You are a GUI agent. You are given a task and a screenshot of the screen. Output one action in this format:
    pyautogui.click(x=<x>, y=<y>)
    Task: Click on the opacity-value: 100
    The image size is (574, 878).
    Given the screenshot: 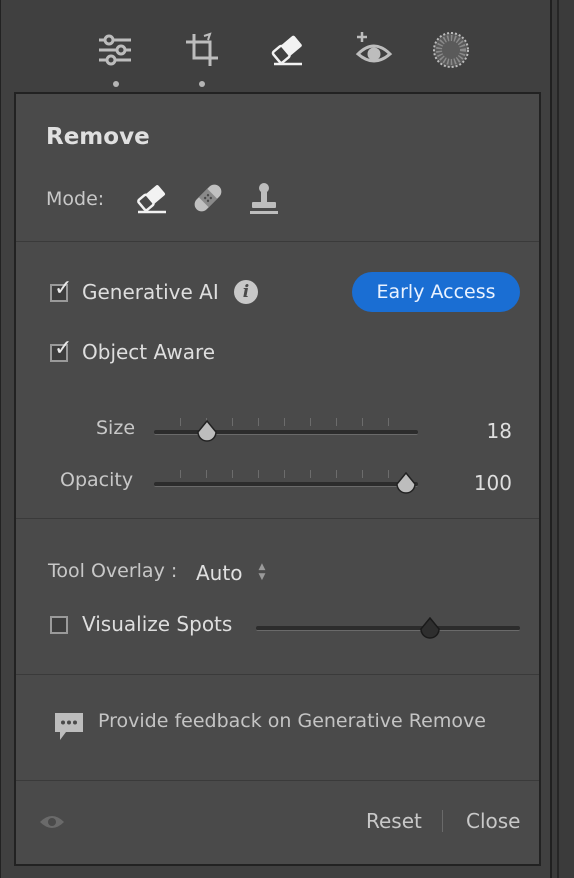 What is the action you would take?
    pyautogui.click(x=482, y=483)
    